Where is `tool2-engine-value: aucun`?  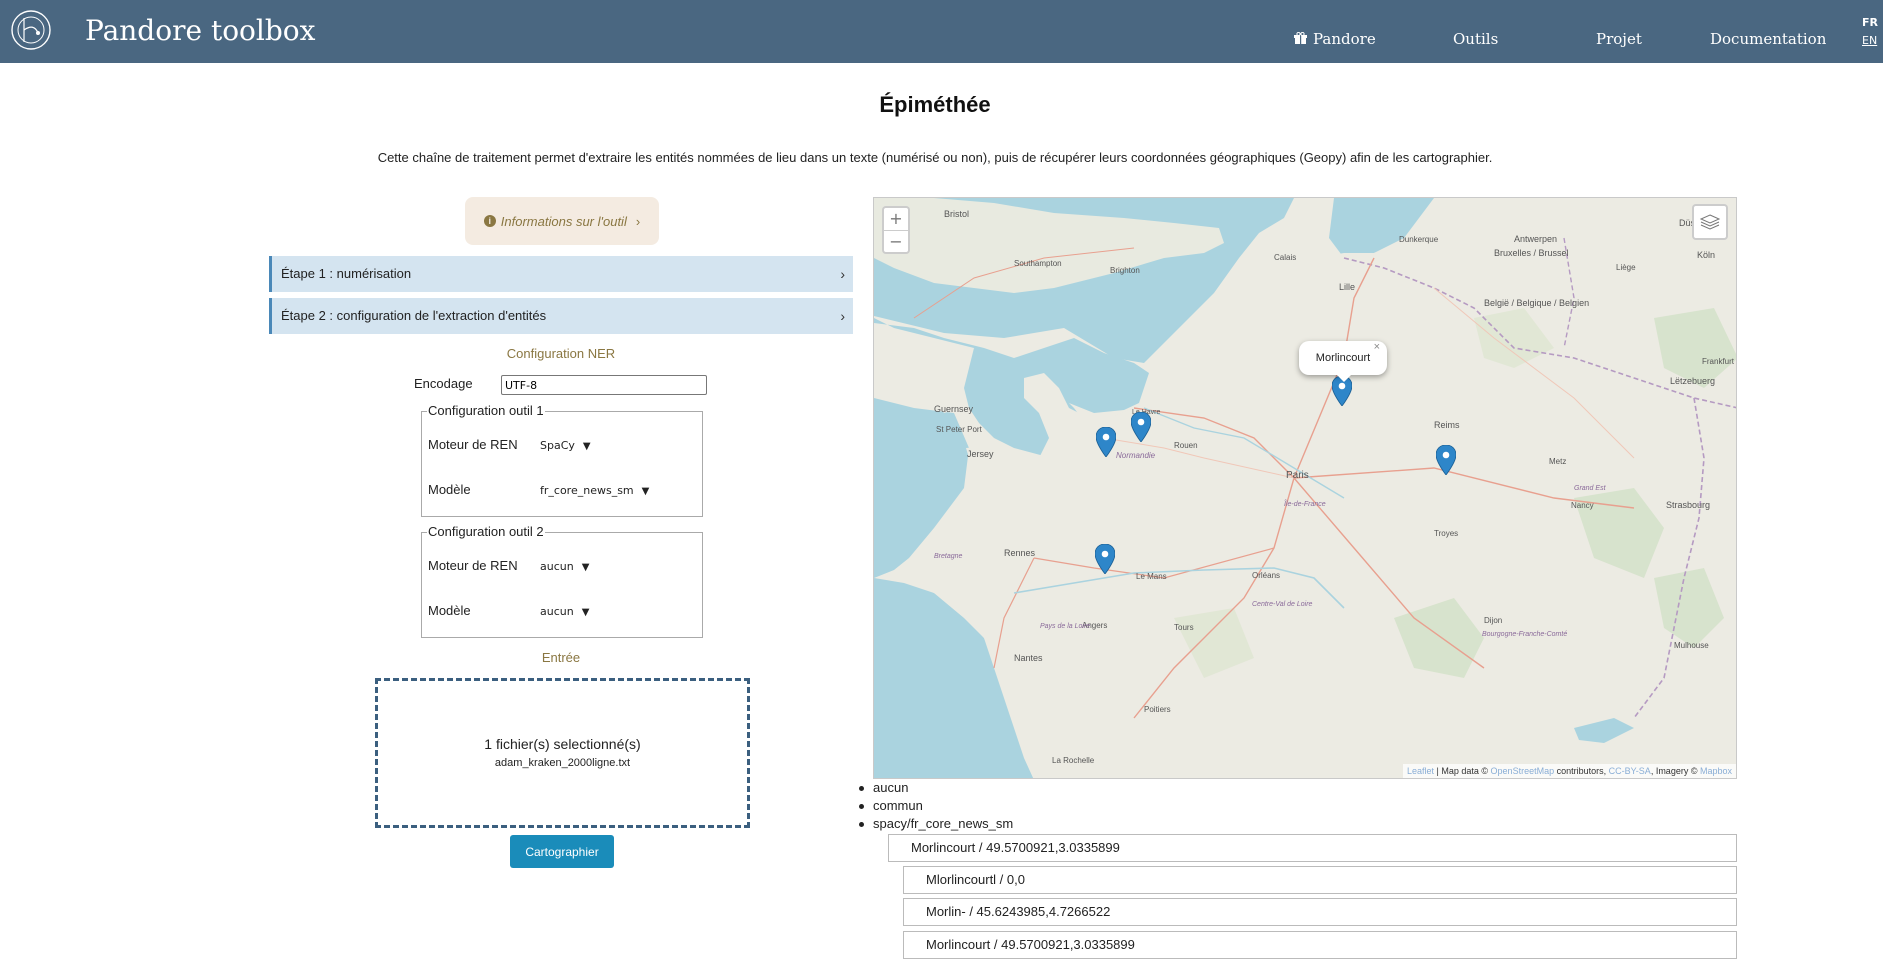
tool2-engine-value: aucun is located at coordinates (557, 566).